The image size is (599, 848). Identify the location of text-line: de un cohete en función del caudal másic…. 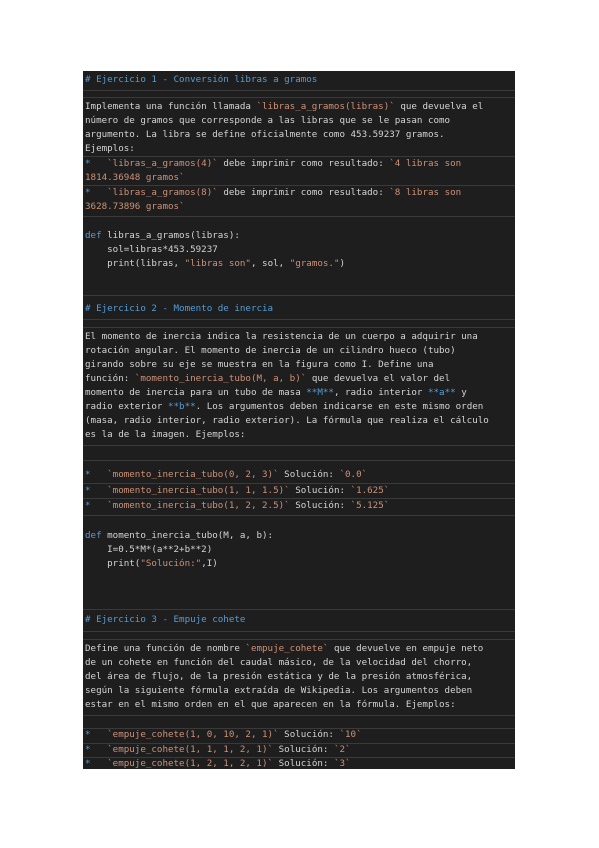
(279, 662).